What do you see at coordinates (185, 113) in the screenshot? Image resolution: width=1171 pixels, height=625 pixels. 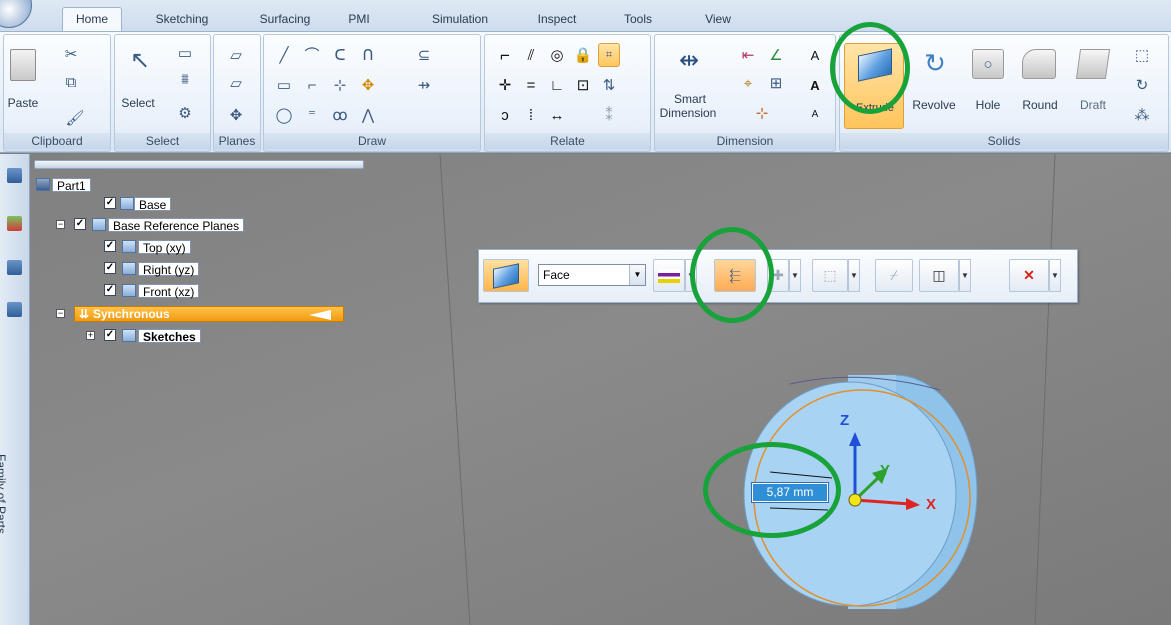 I see `selection-manager-icon: ⚙` at bounding box center [185, 113].